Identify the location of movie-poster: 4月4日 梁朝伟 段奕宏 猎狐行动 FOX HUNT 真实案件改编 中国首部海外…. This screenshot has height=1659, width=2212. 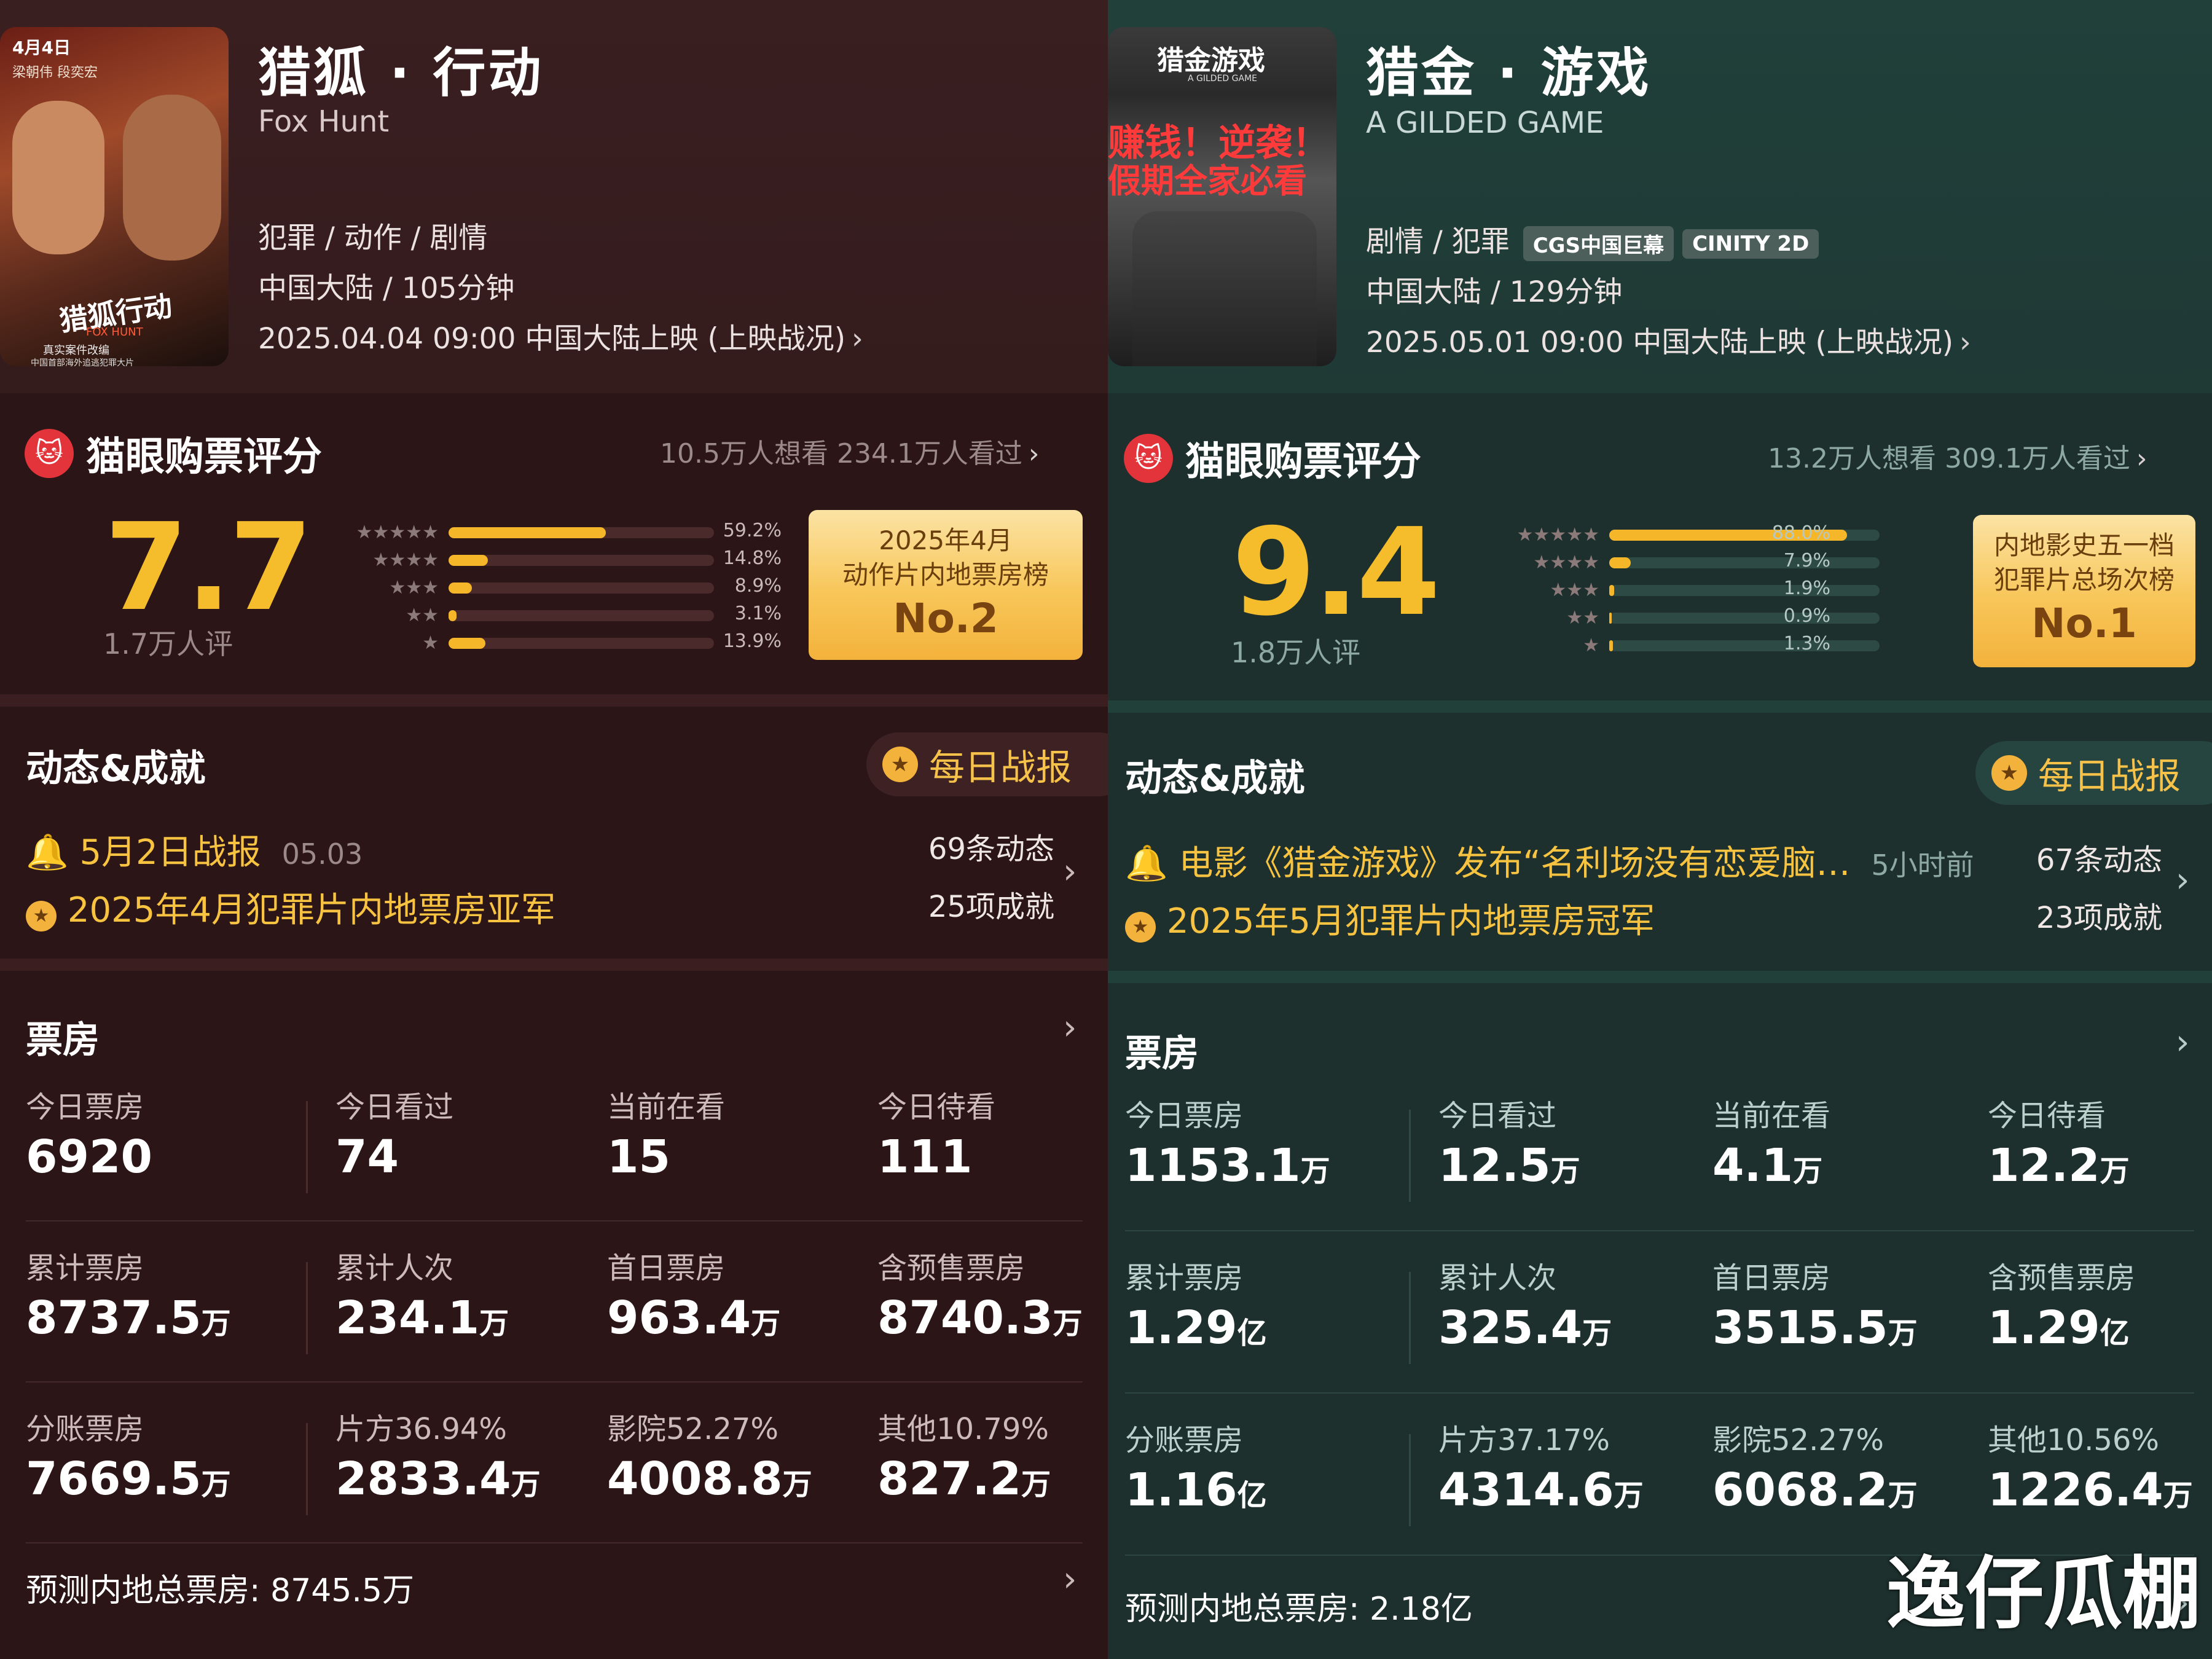
(114, 196).